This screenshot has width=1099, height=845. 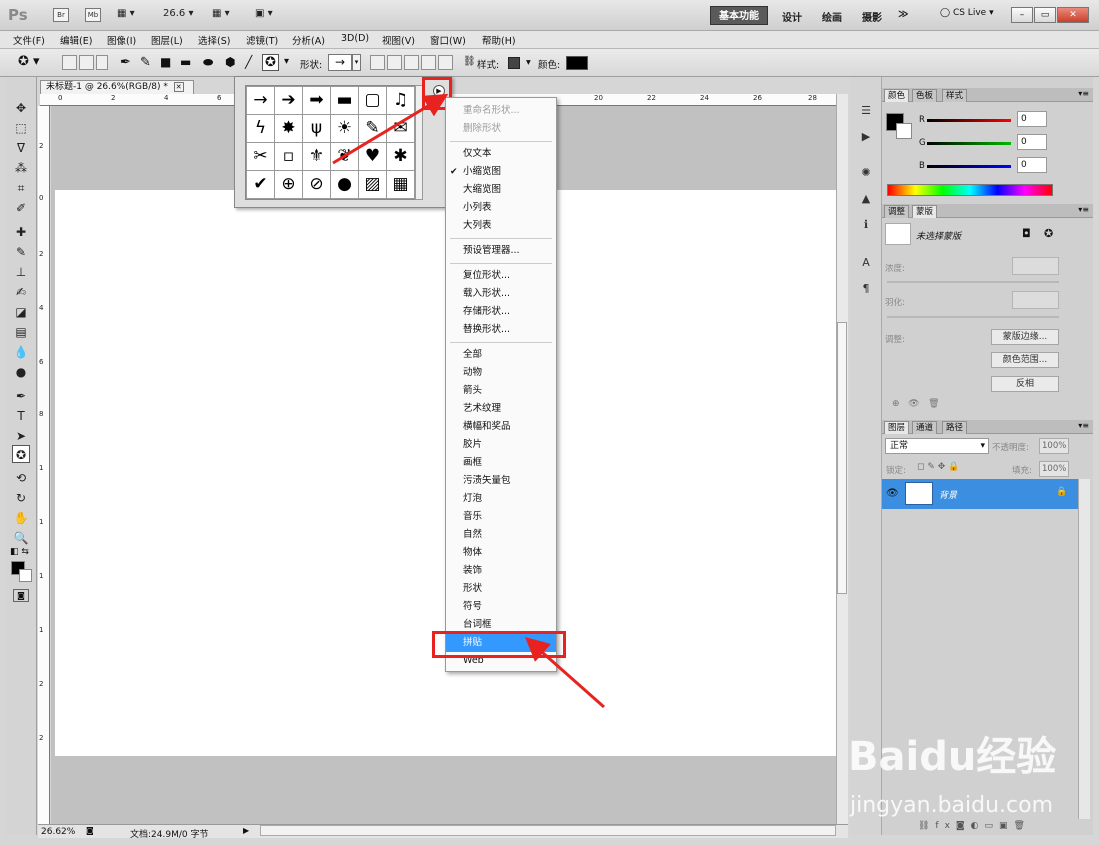 What do you see at coordinates (230, 62) in the screenshot?
I see `polygon-tool-icon: ⬢` at bounding box center [230, 62].